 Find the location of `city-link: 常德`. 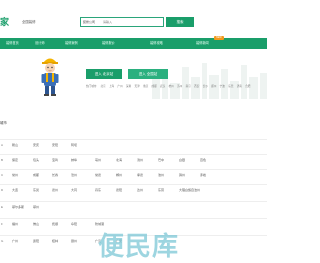

city-link: 常德 is located at coordinates (98, 175).